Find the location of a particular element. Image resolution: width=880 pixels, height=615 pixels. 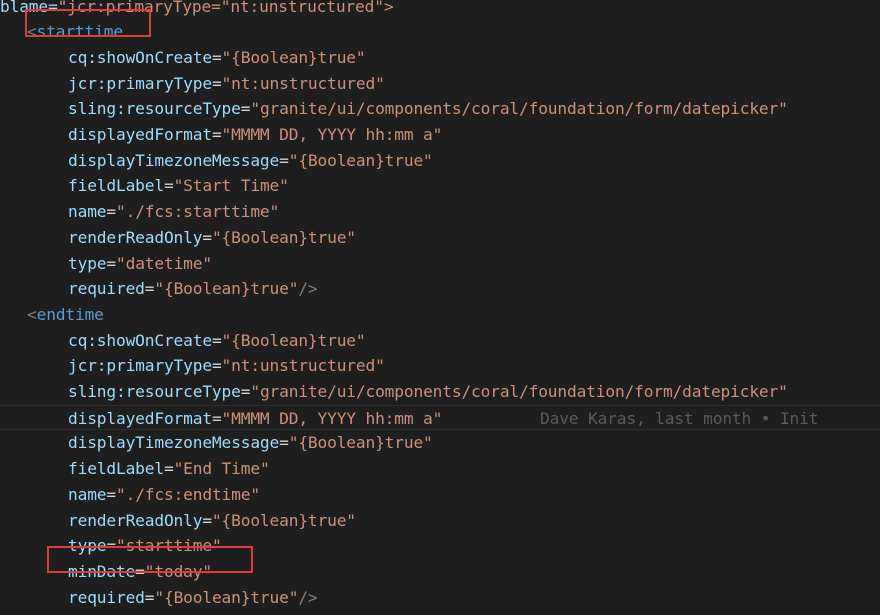

token-attr: minDate is located at coordinates (102, 571).